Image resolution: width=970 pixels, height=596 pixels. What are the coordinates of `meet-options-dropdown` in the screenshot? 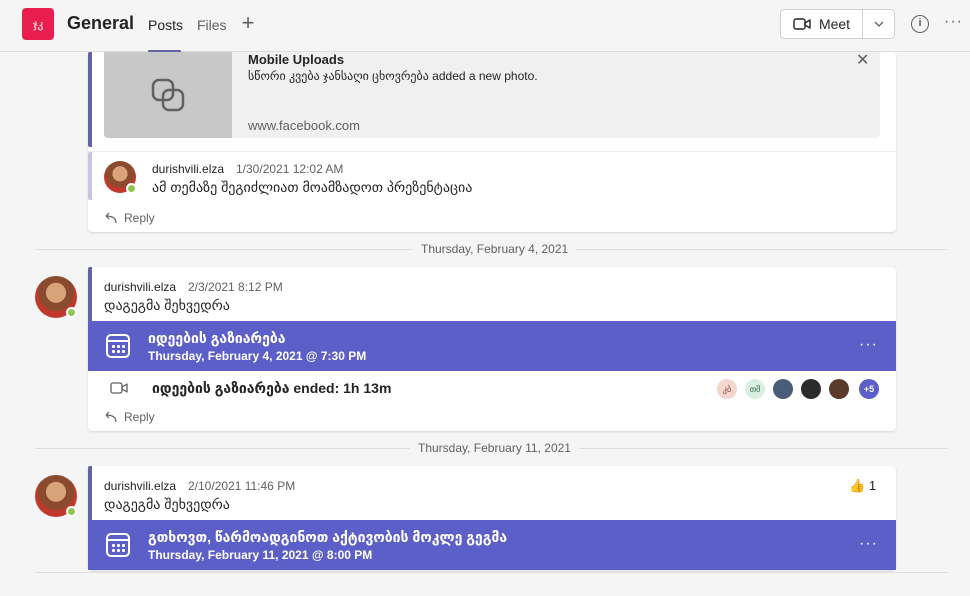 It's located at (878, 24).